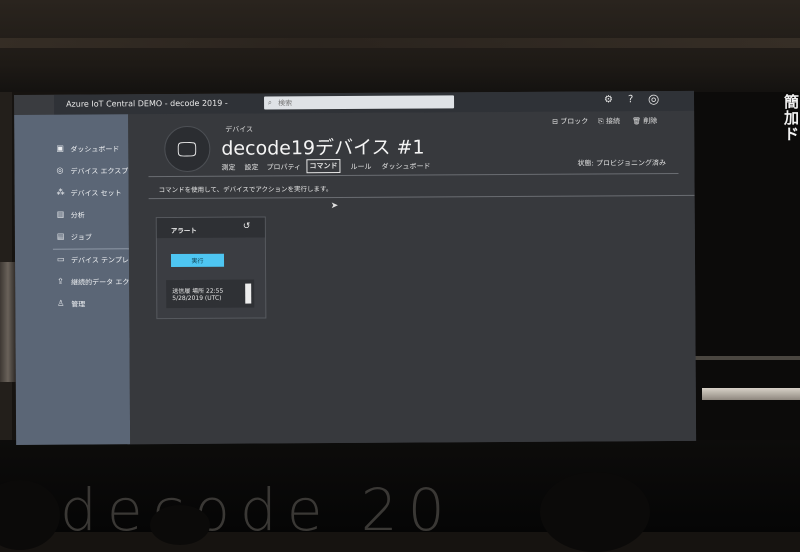  Describe the element at coordinates (78, 304) in the screenshot. I see `sidebar-item-label: 管理` at that location.